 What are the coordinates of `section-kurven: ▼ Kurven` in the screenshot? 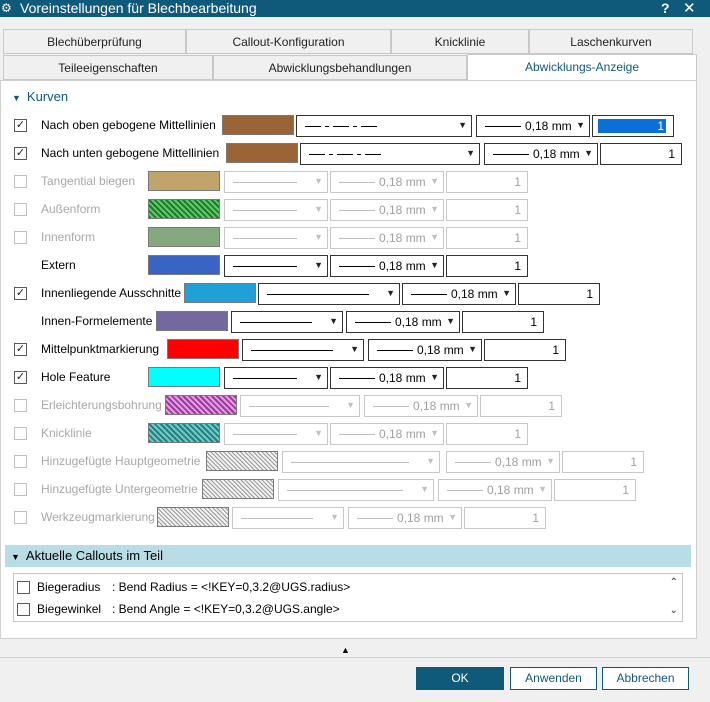 It's located at (40, 96).